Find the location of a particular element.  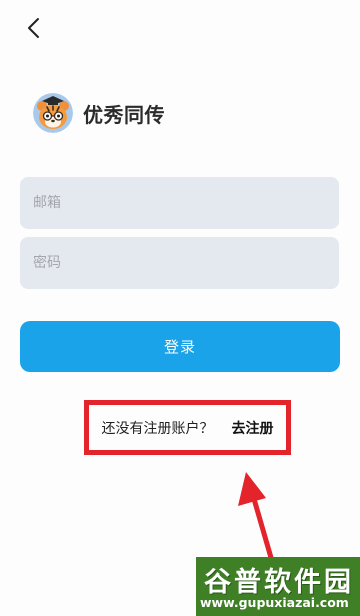

register-prompt: 还没有注册账户？ is located at coordinates (157, 428).